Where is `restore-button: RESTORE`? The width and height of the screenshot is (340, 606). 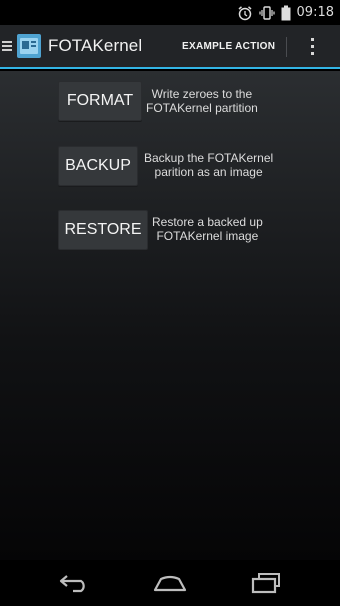
restore-button: RESTORE is located at coordinates (103, 230).